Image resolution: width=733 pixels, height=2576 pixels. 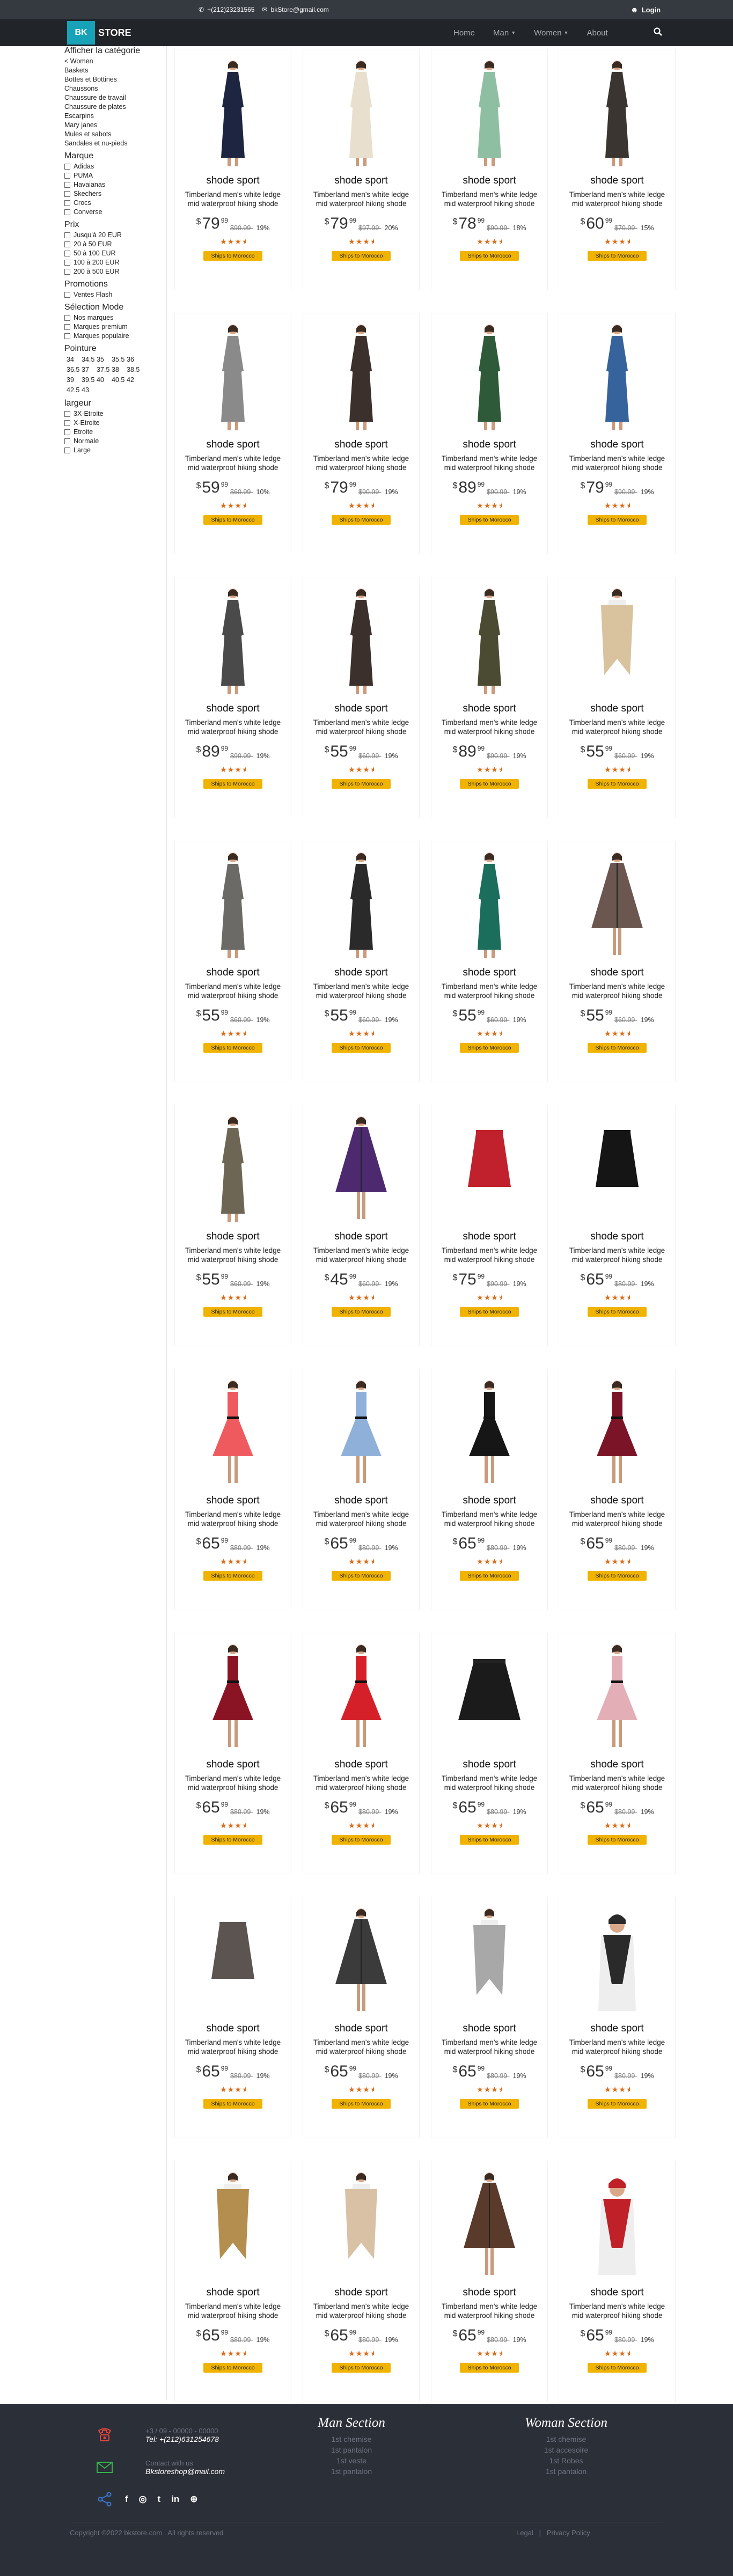 What do you see at coordinates (194, 2499) in the screenshot?
I see `github-icon: ⊕` at bounding box center [194, 2499].